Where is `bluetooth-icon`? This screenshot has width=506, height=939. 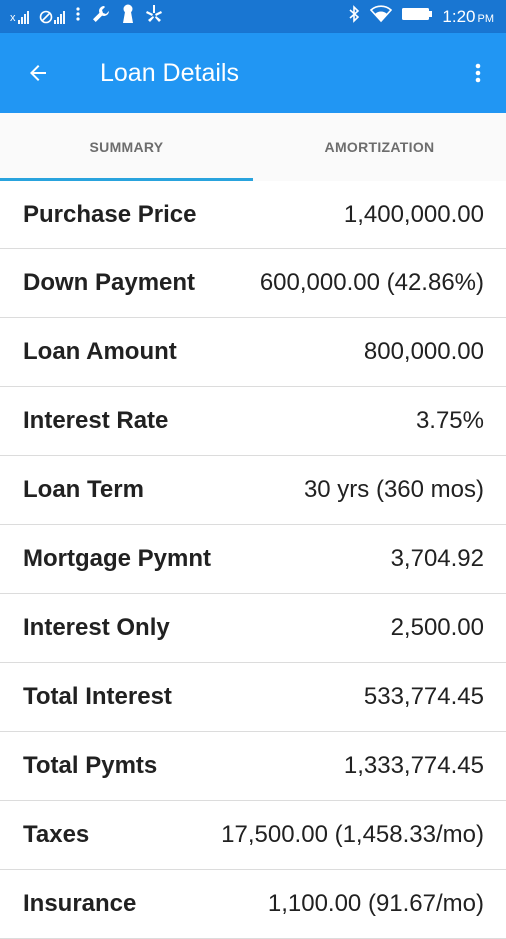 bluetooth-icon is located at coordinates (354, 16).